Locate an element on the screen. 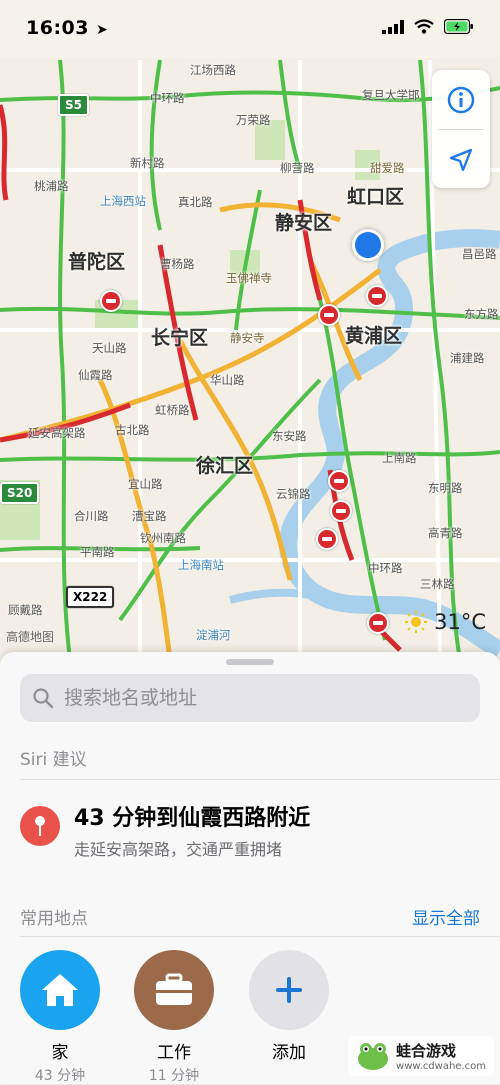 Image resolution: width=500 pixels, height=1085 pixels. favorite-label: 家 is located at coordinates (60, 1053).